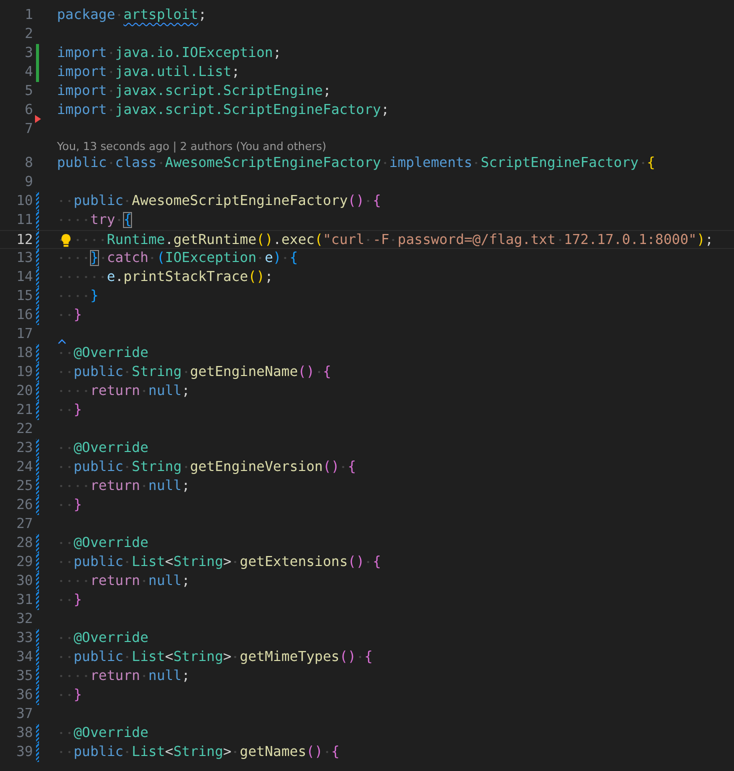 Image resolution: width=734 pixels, height=771 pixels. Describe the element at coordinates (132, 15) in the screenshot. I see `code-line: package artsploit;` at that location.